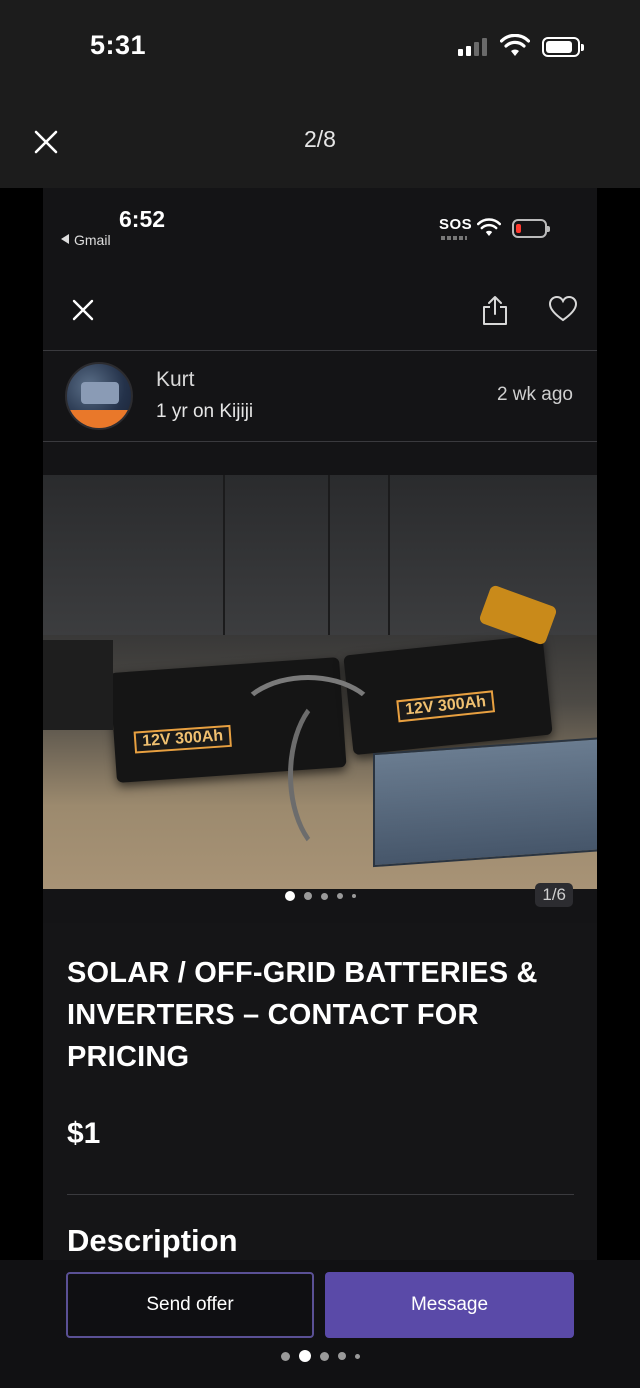  What do you see at coordinates (489, 227) in the screenshot?
I see `embedded-wifi-icon` at bounding box center [489, 227].